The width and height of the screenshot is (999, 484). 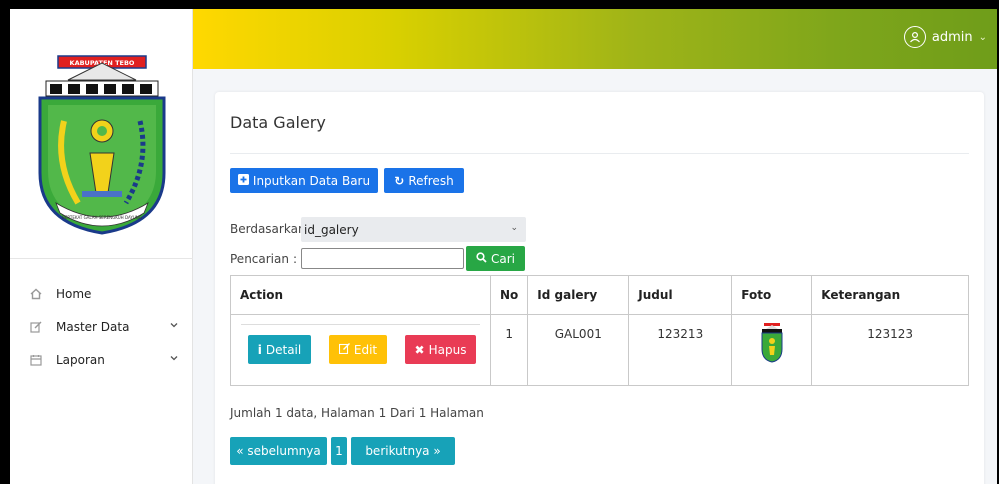 What do you see at coordinates (102, 145) in the screenshot?
I see `kabupaten-tebo-logo: KABUPATEN TEBO` at bounding box center [102, 145].